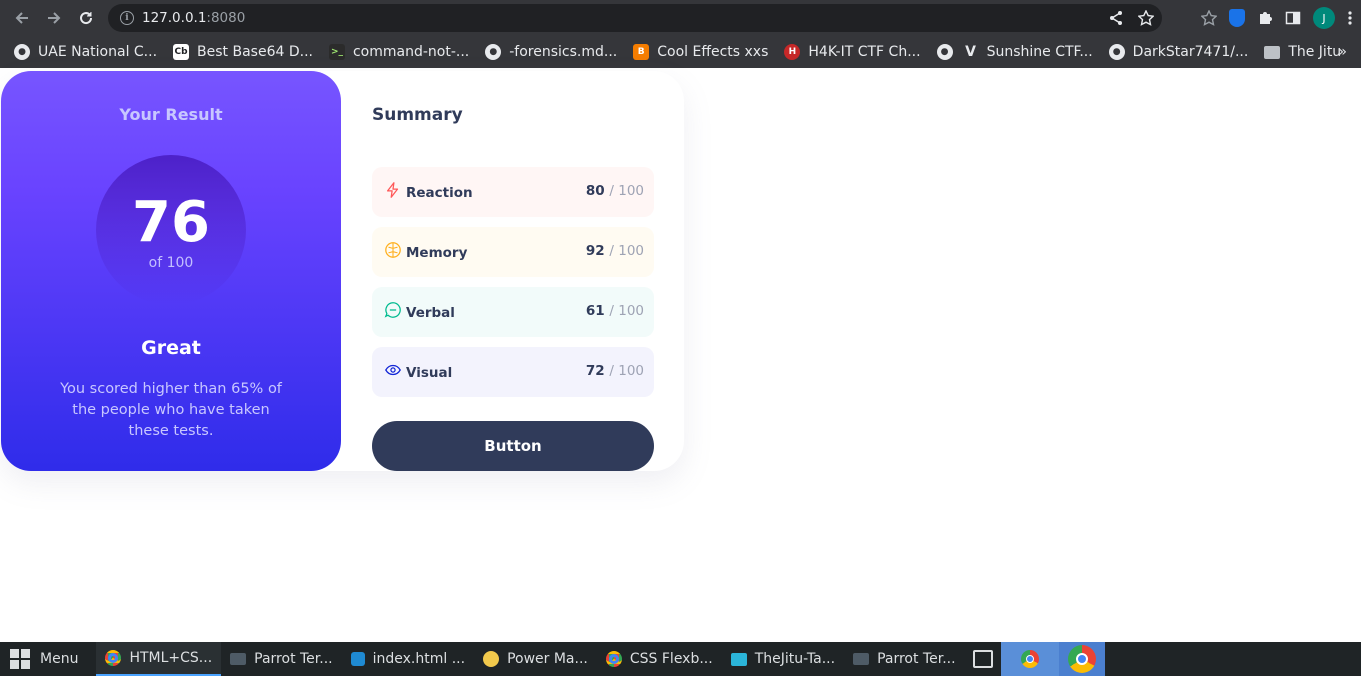 This screenshot has width=1361, height=676. I want to click on back-button, so click(22, 18).